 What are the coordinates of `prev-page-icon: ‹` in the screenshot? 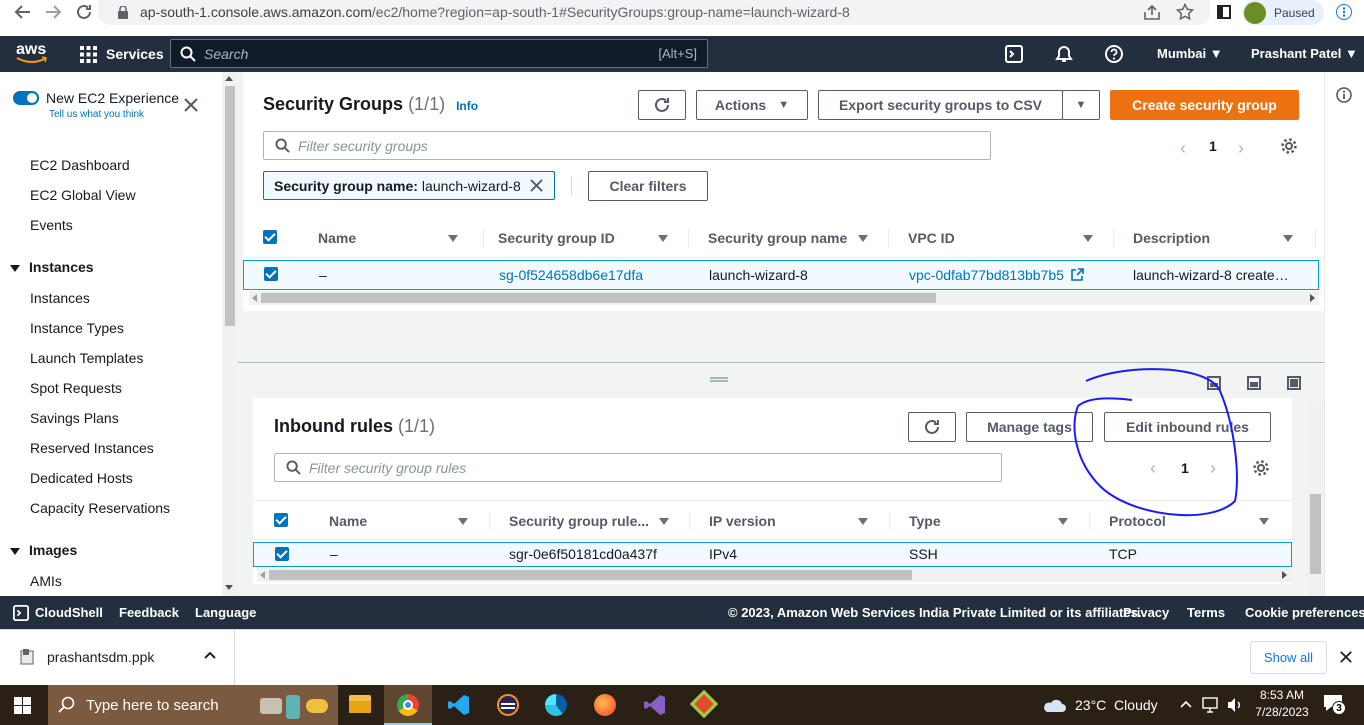 It's located at (1183, 148).